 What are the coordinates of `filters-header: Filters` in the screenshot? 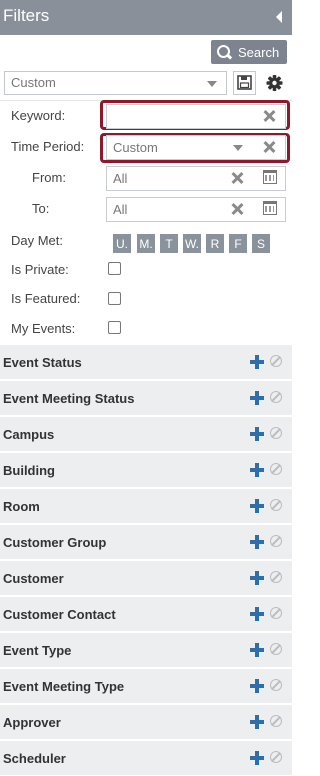 It's located at (146, 17).